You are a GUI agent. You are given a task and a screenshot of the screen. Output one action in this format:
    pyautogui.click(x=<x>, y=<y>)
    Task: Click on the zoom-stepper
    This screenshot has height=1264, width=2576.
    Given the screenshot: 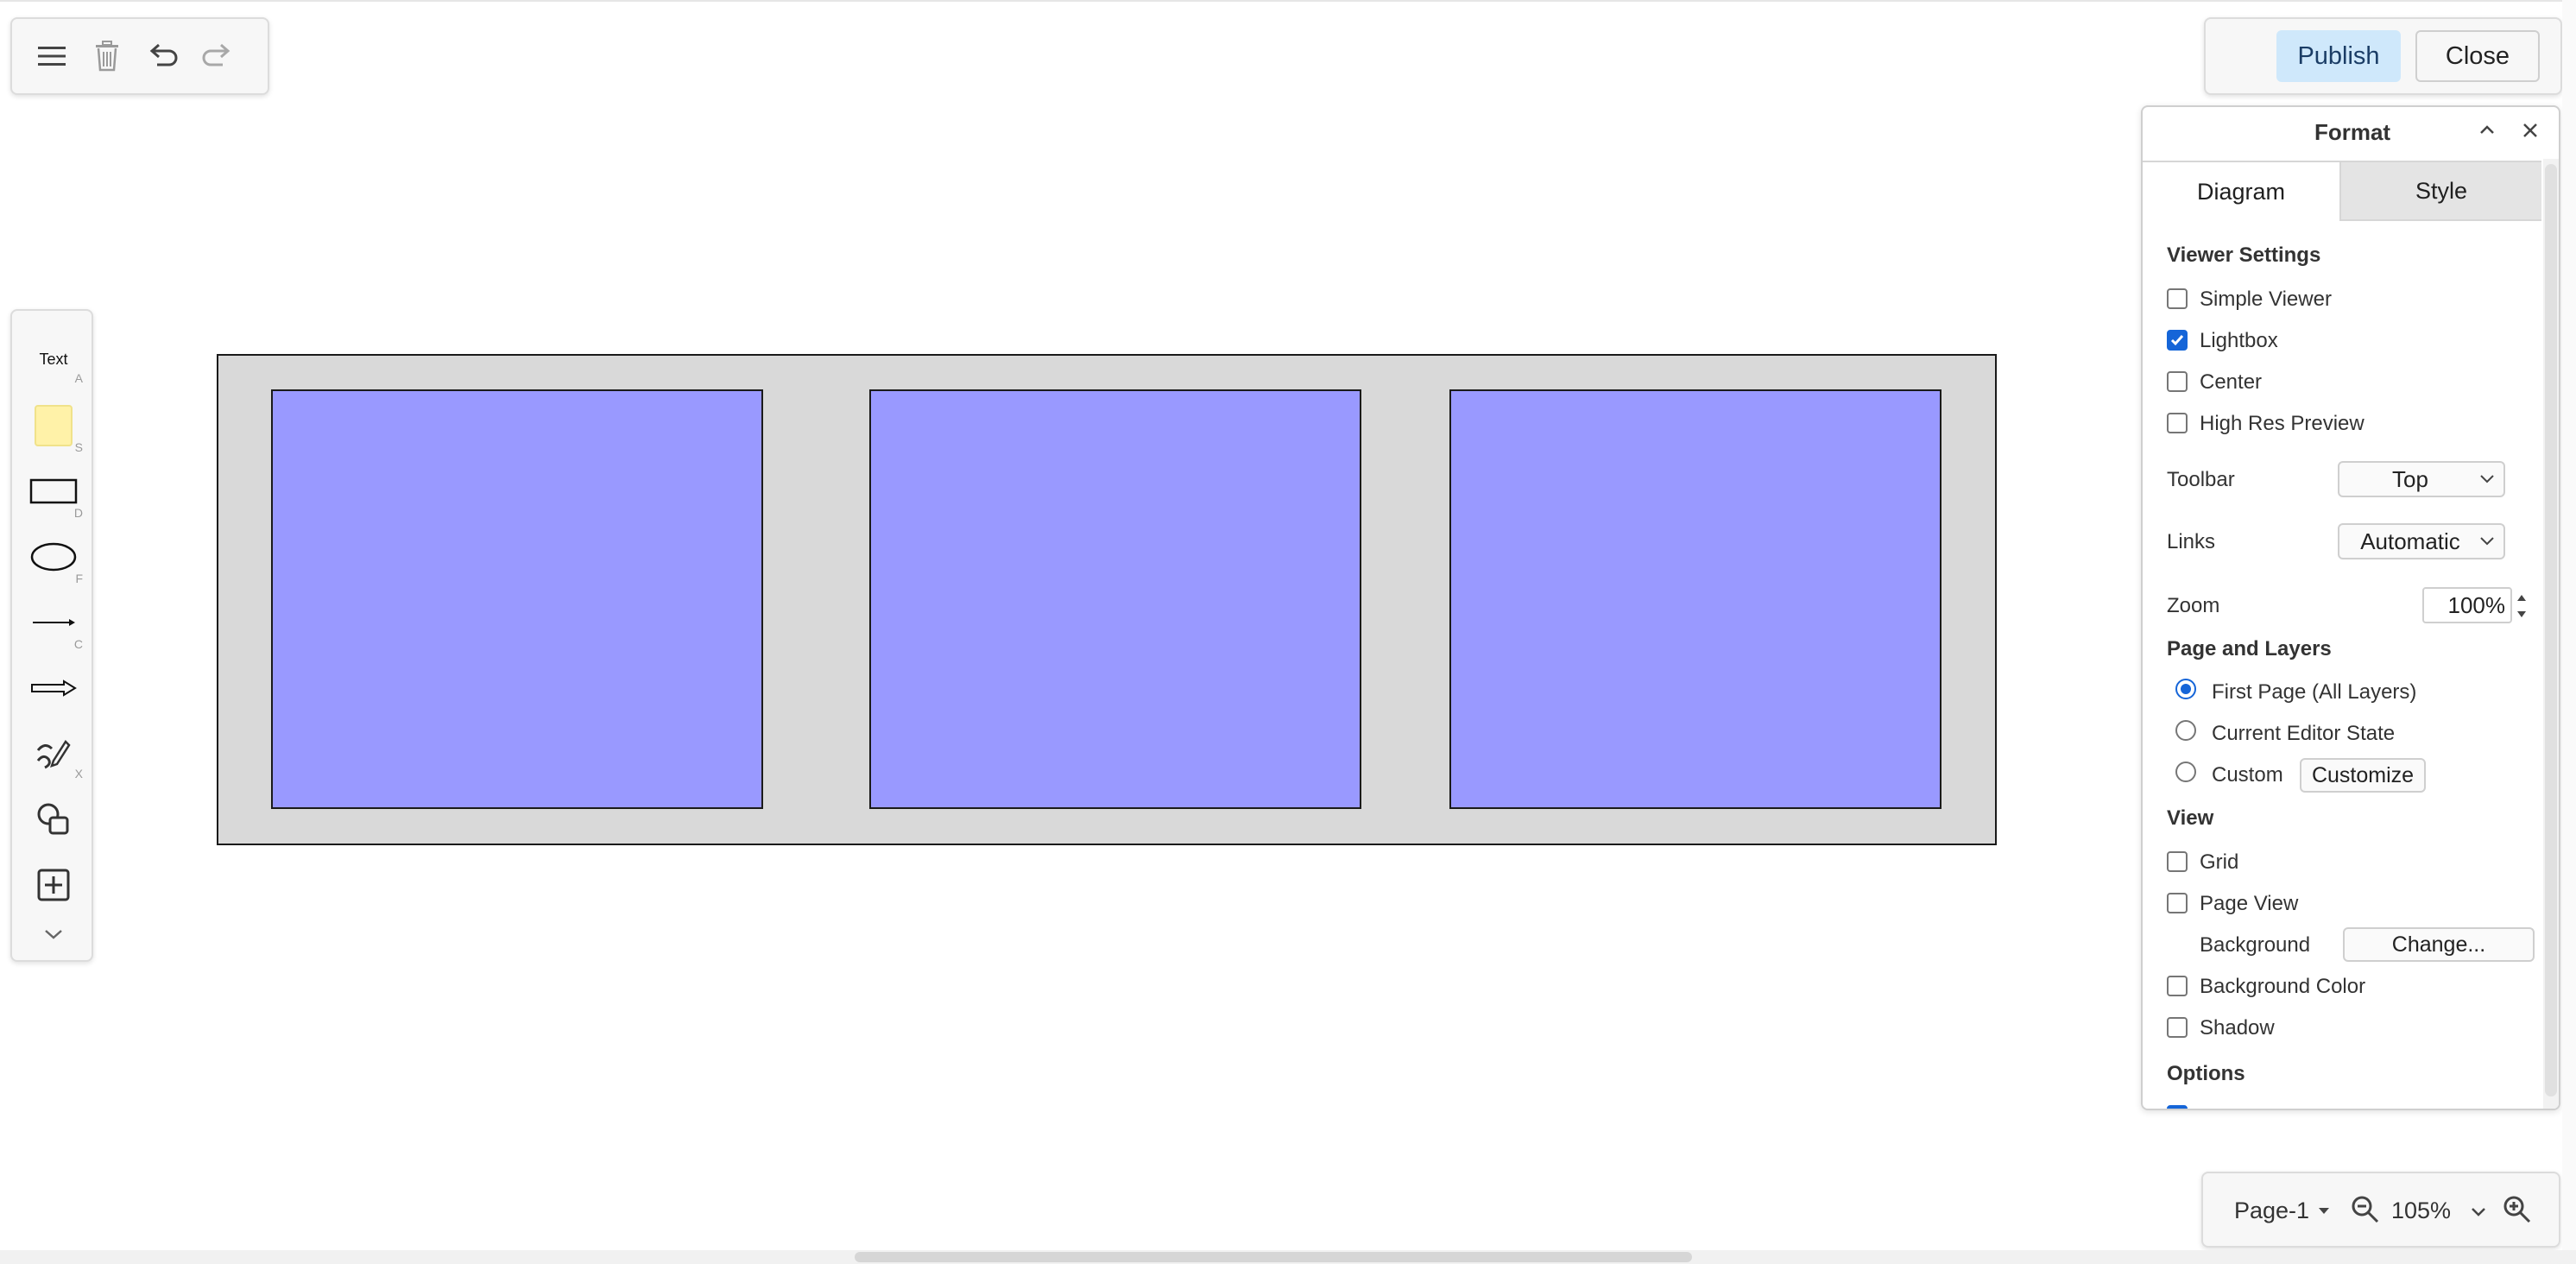 What is the action you would take?
    pyautogui.click(x=2521, y=606)
    